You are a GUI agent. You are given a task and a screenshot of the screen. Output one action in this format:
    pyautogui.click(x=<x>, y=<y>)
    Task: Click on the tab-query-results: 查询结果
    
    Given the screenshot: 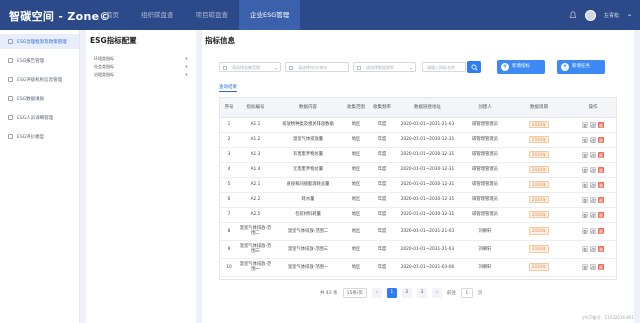 What is the action you would take?
    pyautogui.click(x=228, y=88)
    